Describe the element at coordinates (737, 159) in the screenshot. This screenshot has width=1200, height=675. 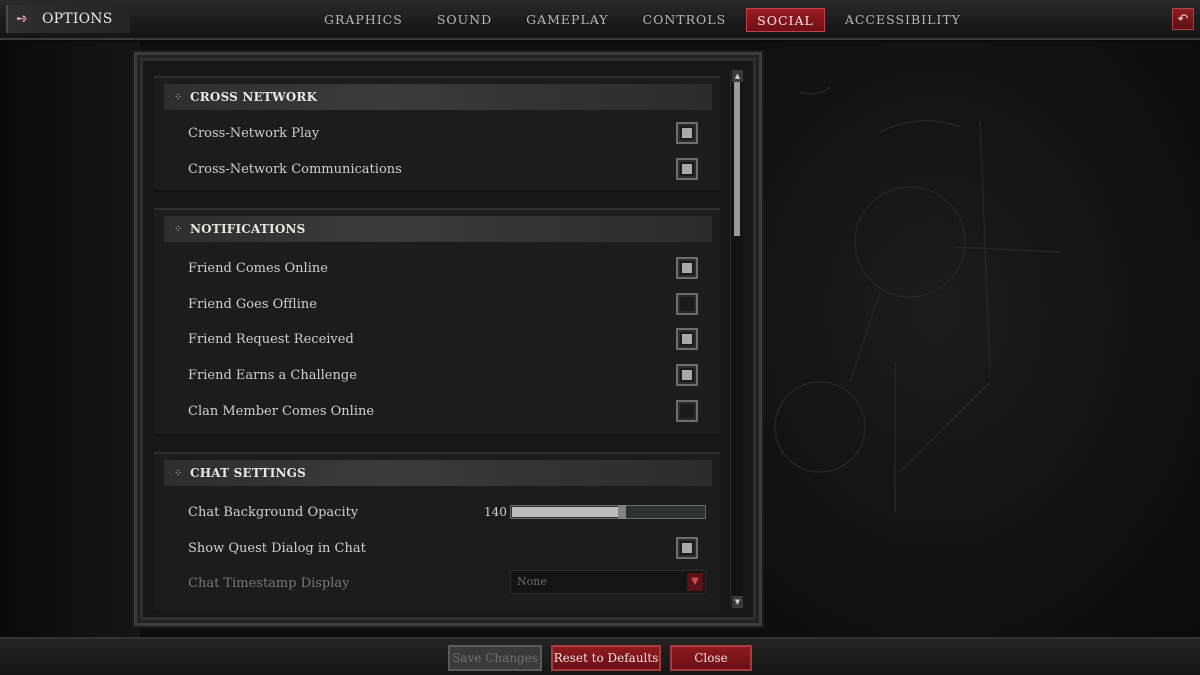
I see `scroll-thumb` at that location.